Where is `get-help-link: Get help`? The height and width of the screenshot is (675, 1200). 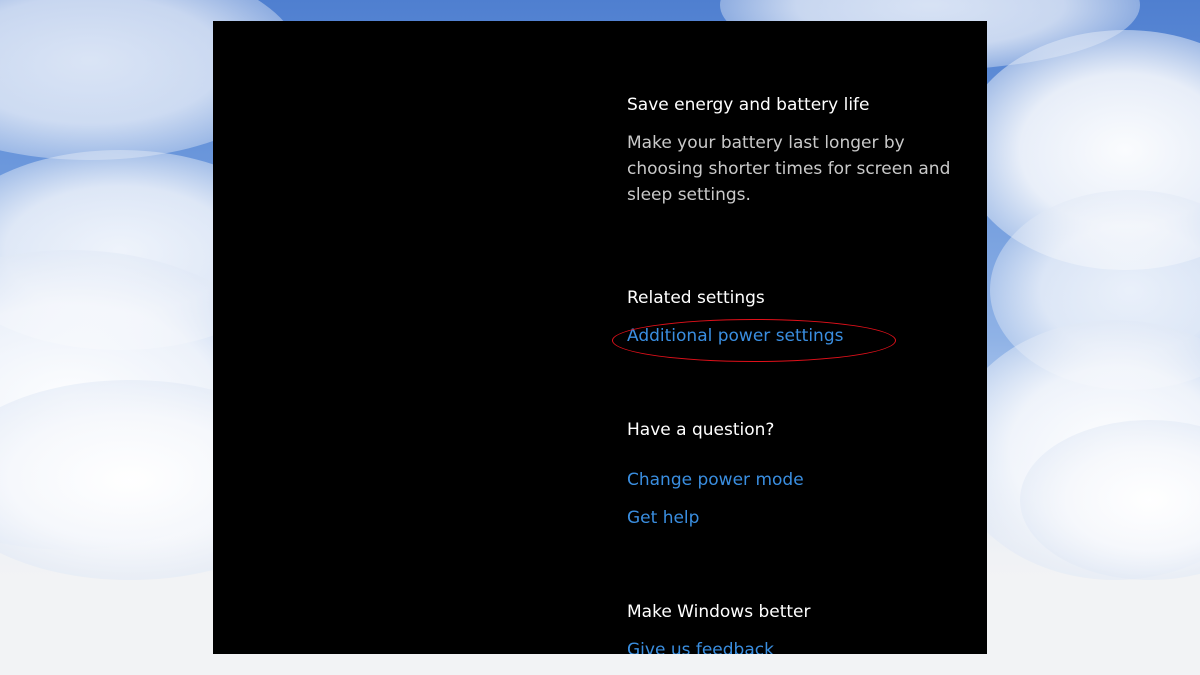 get-help-link: Get help is located at coordinates (663, 518).